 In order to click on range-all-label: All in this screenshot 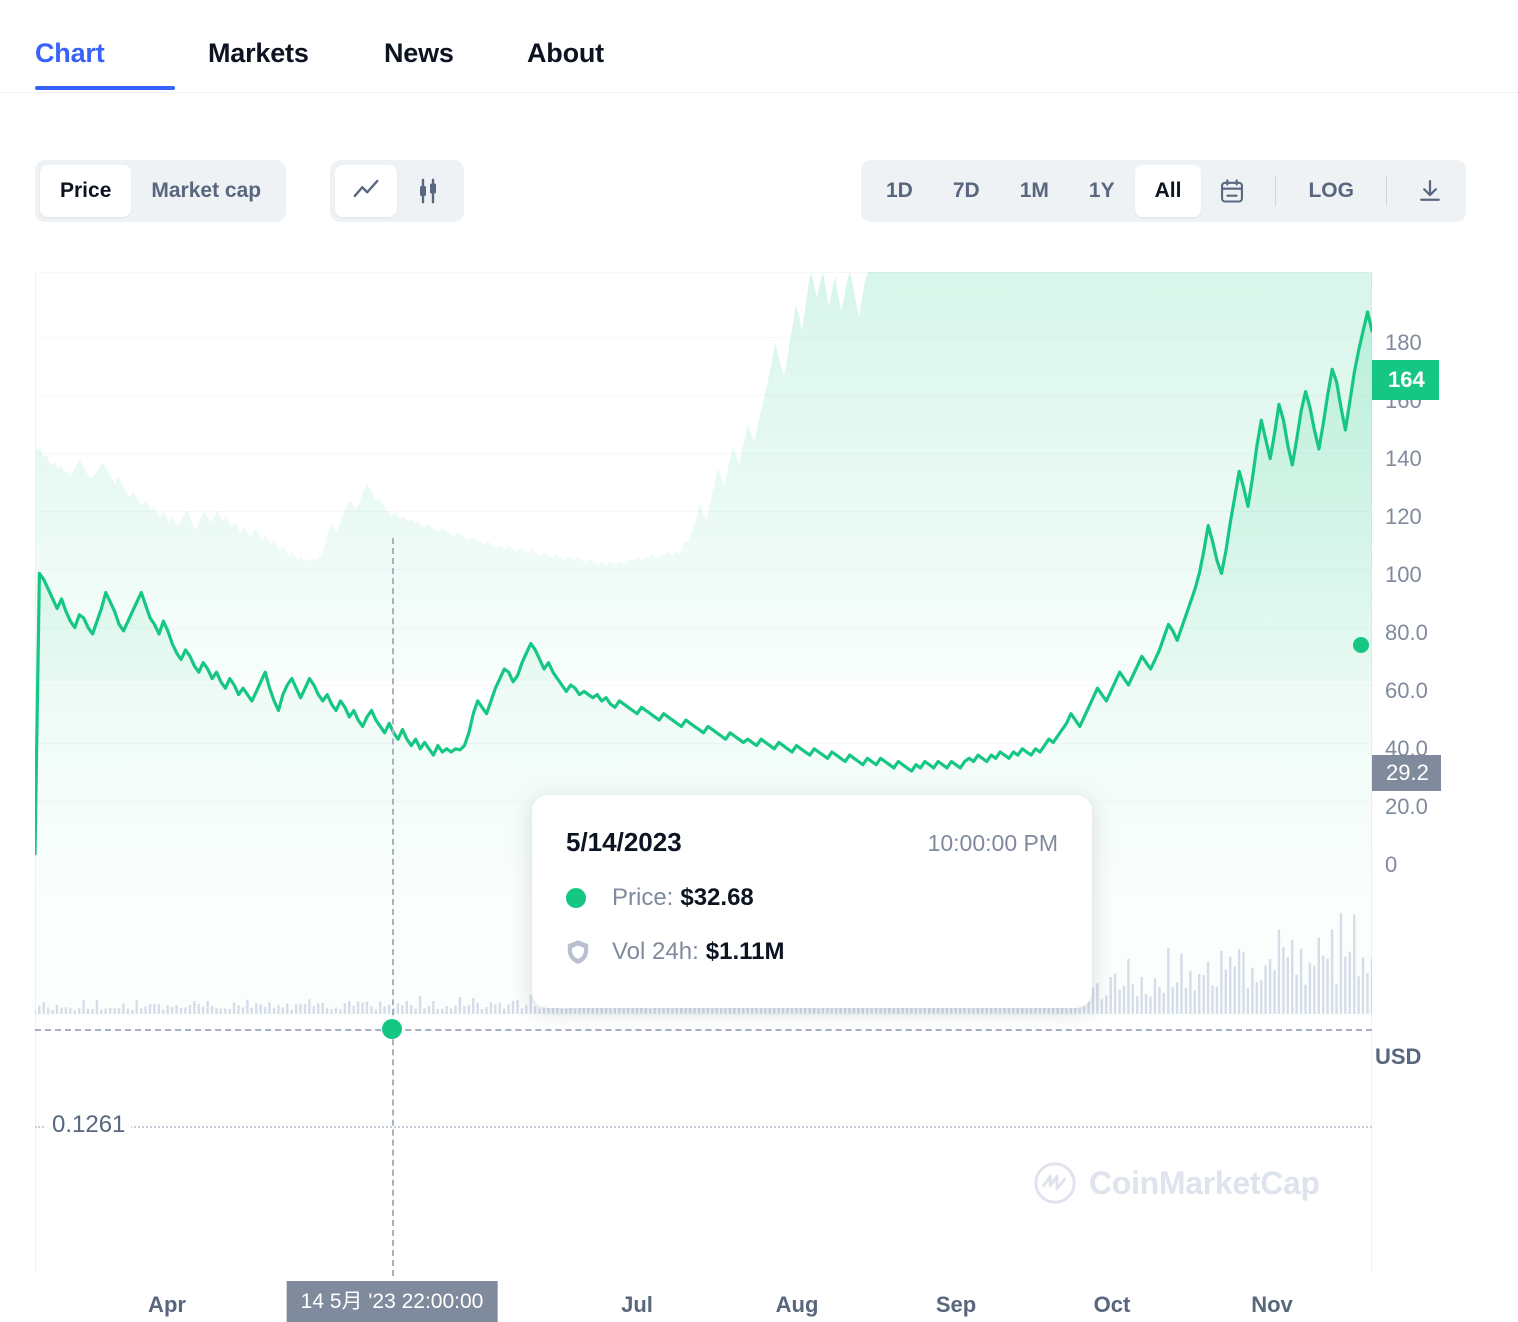, I will do `click(1168, 190)`.